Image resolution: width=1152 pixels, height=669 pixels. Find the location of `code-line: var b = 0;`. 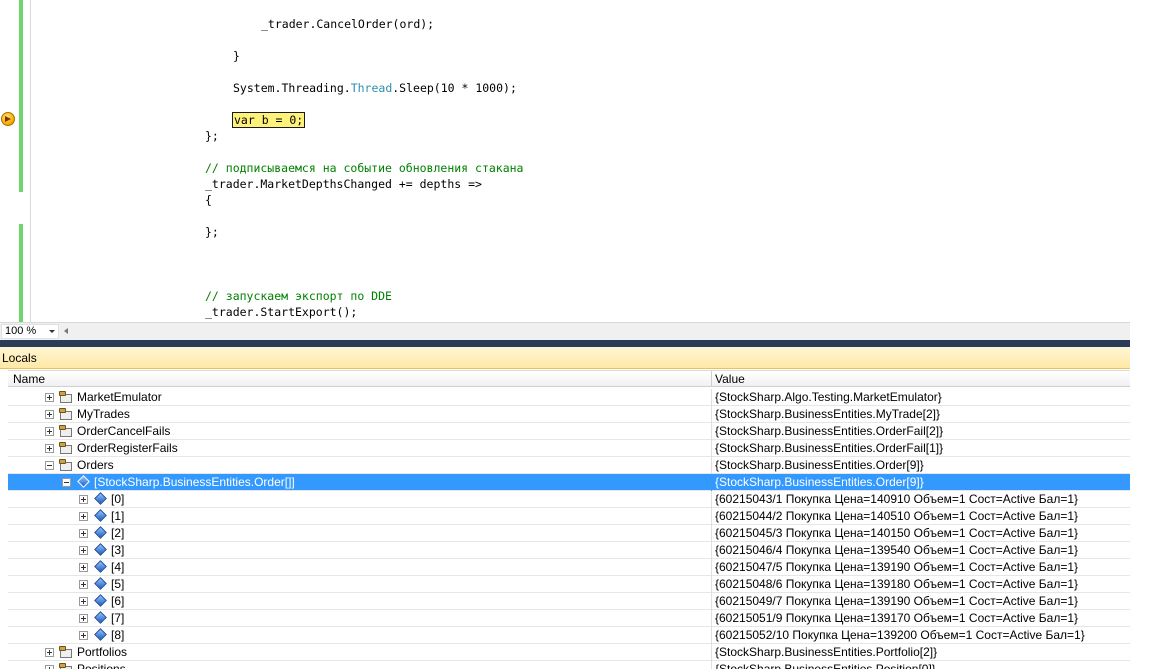

code-line: var b = 0; is located at coordinates (268, 120).